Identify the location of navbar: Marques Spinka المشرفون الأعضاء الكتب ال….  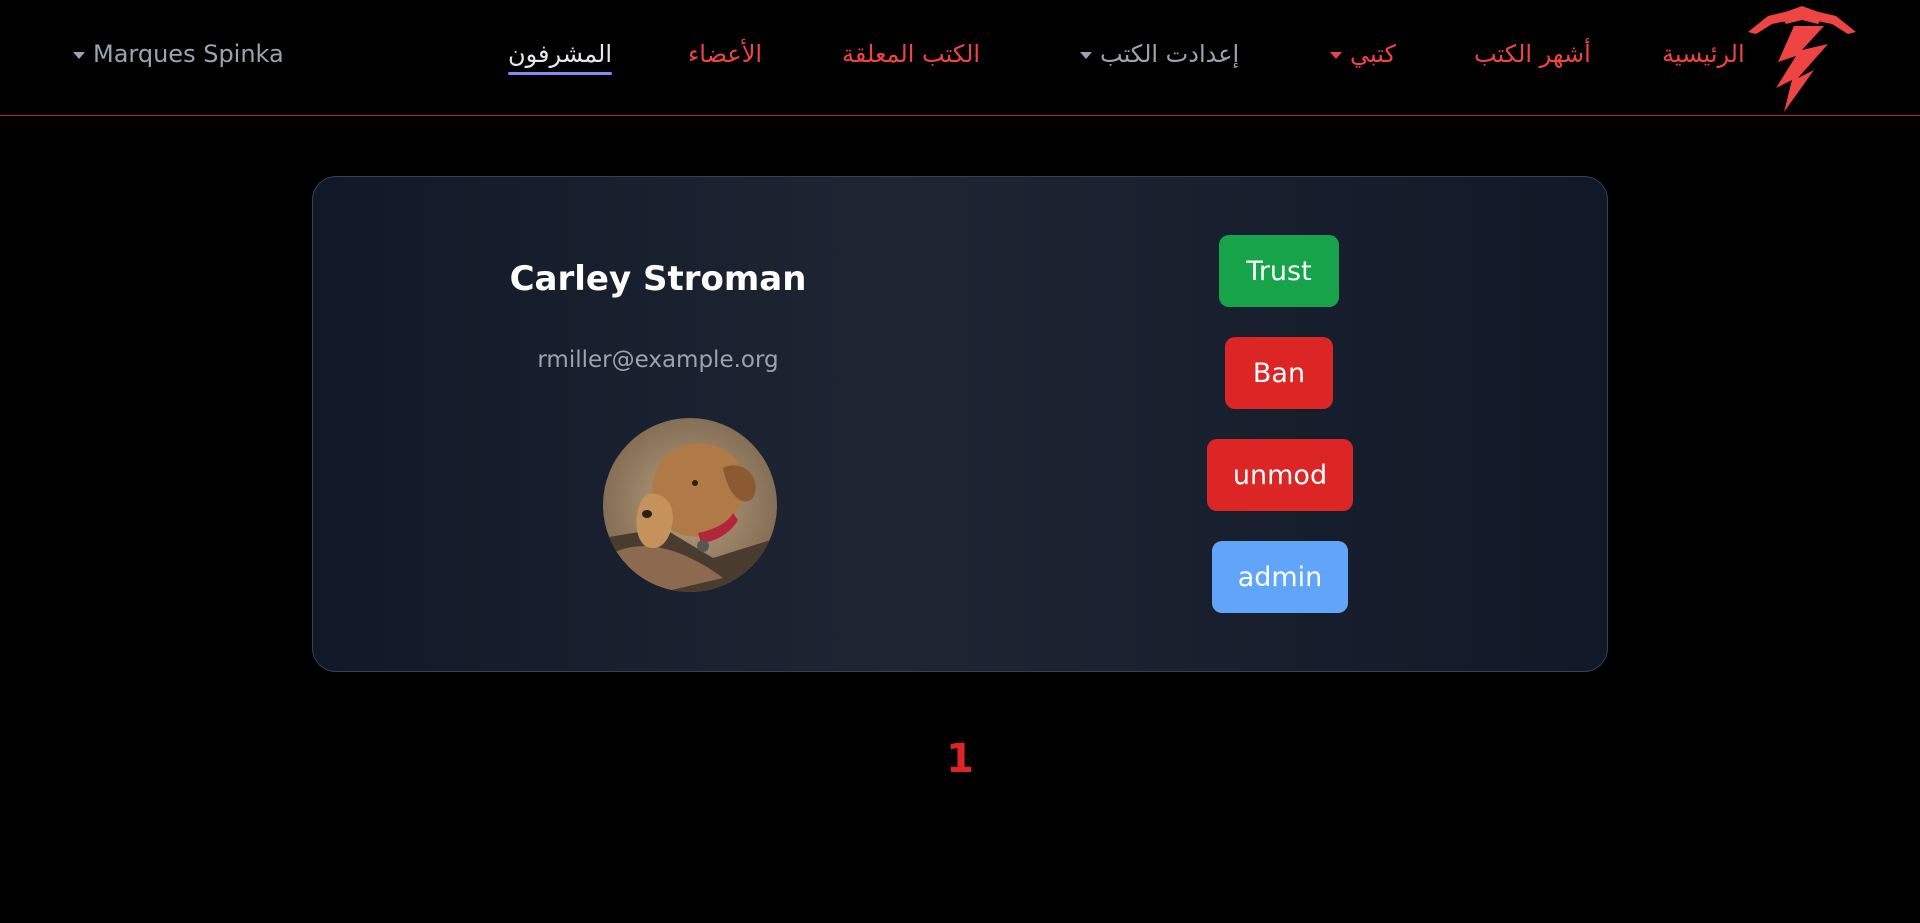
(960, 58).